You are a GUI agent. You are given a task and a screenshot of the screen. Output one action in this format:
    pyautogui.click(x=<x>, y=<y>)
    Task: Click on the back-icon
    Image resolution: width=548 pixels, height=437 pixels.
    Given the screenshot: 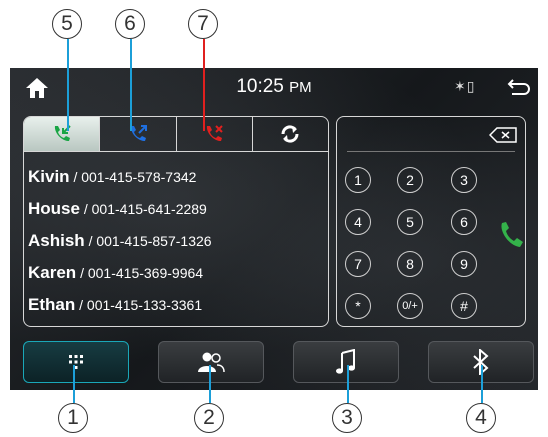 What is the action you would take?
    pyautogui.click(x=518, y=87)
    